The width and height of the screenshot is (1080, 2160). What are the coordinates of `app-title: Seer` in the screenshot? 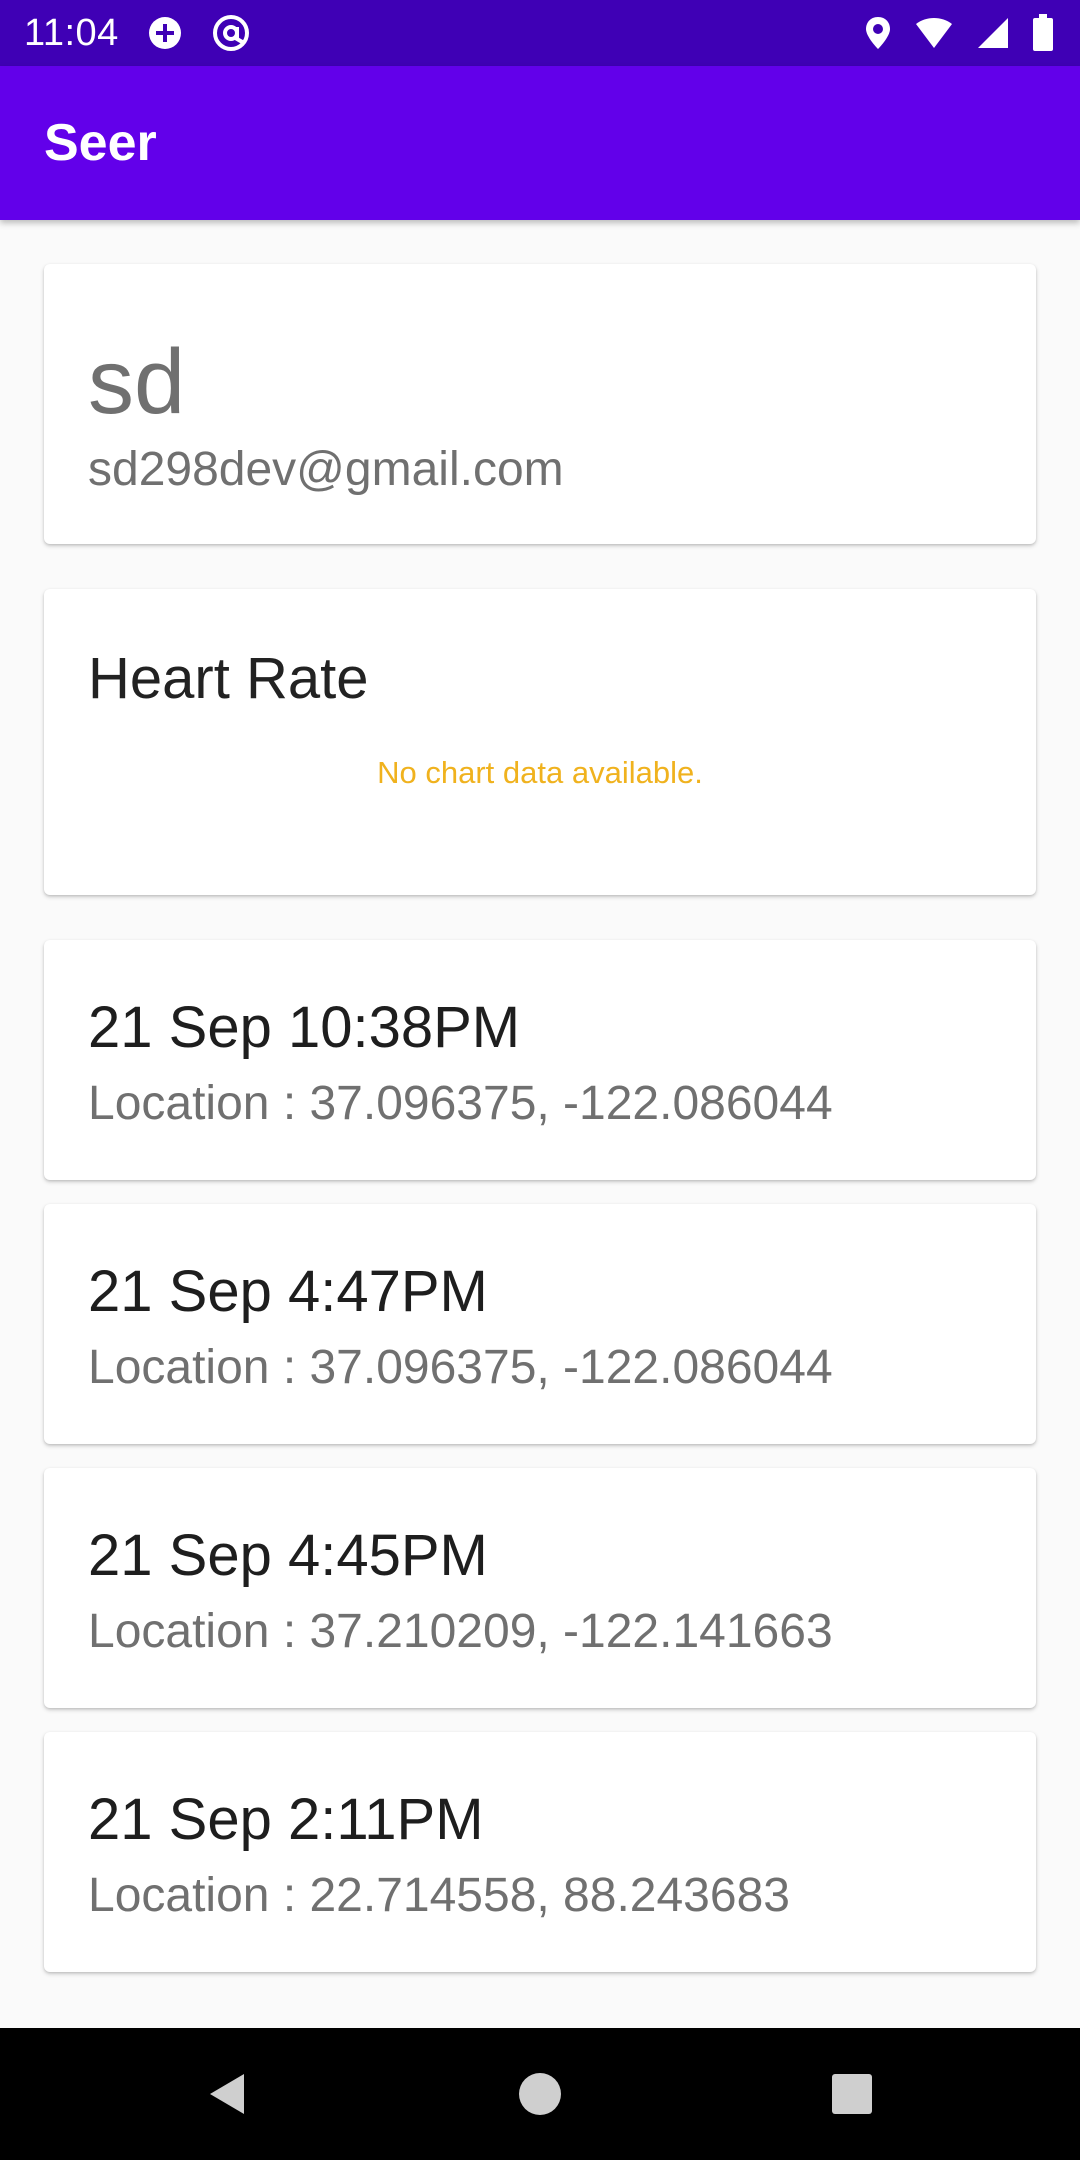 It's located at (100, 143).